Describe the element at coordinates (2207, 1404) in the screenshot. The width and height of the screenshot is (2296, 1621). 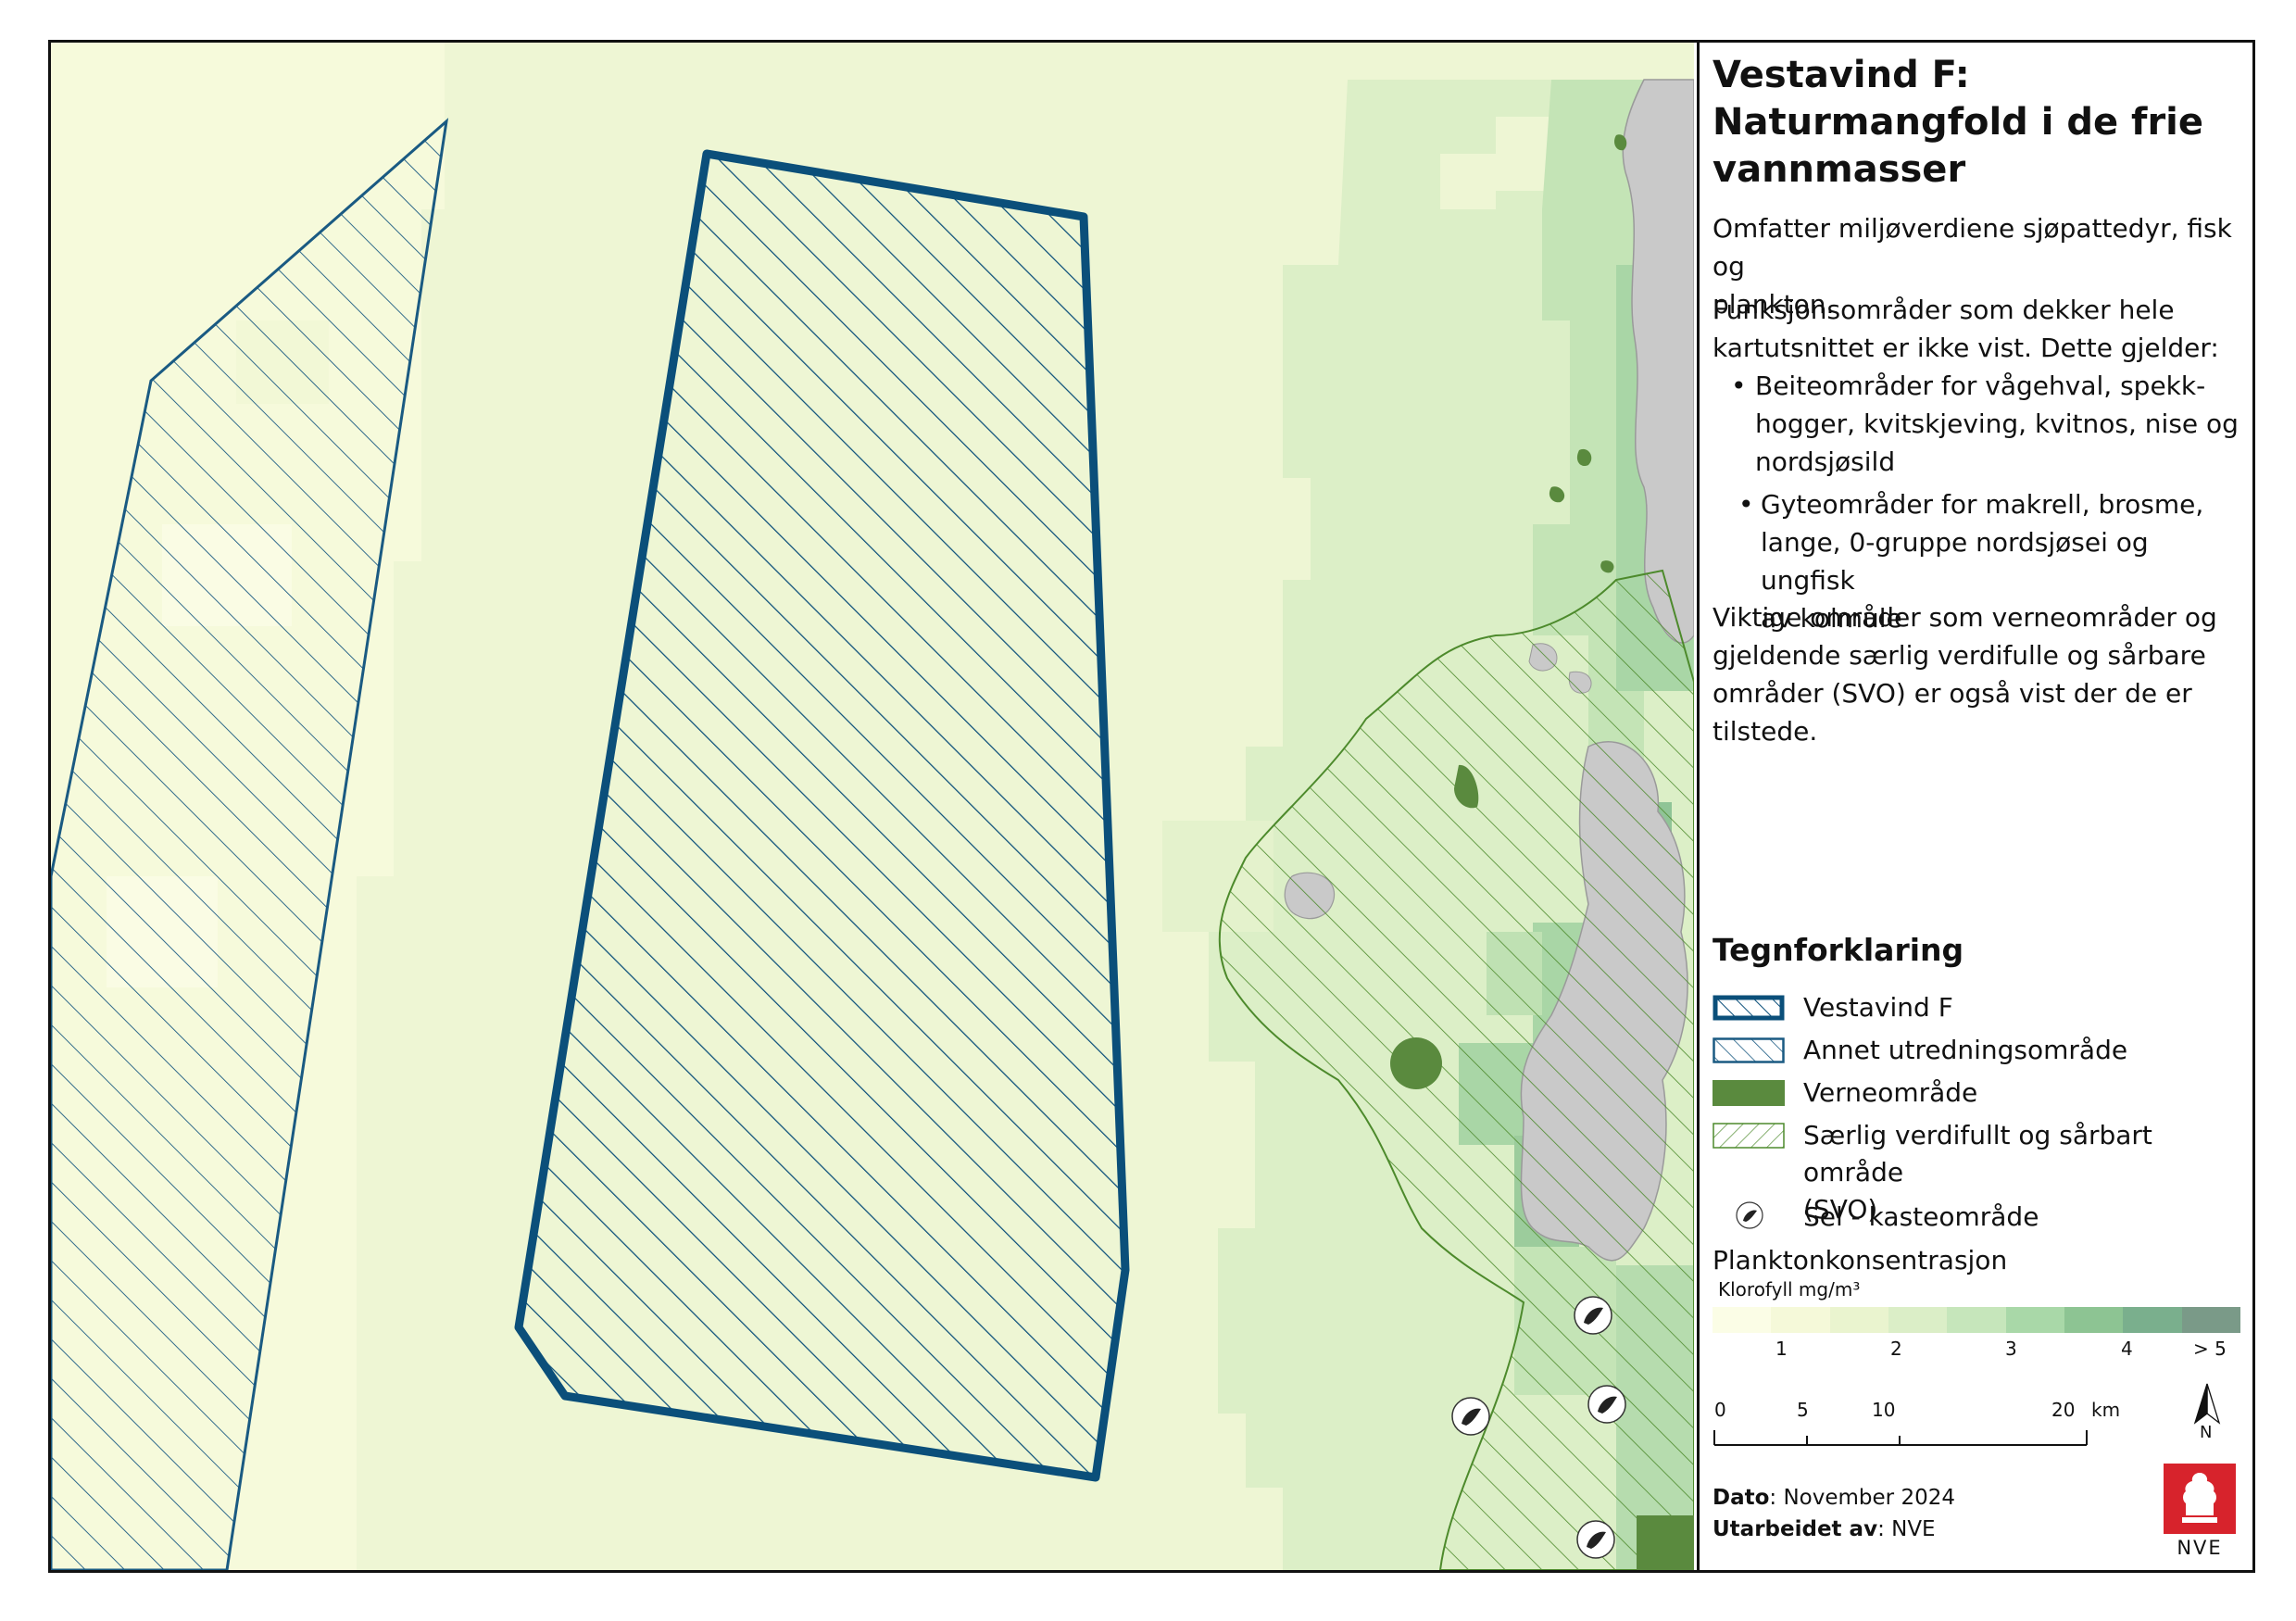
I see `north-arrow-icon` at that location.